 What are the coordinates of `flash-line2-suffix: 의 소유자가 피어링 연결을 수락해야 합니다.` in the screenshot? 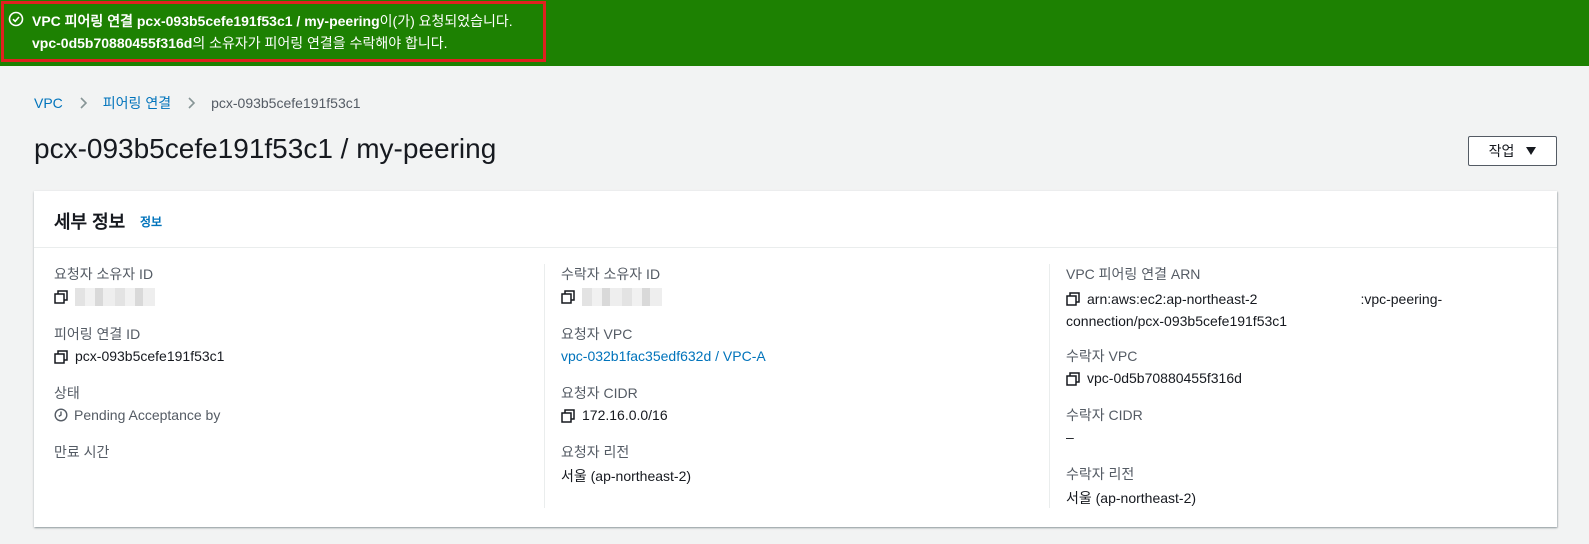 It's located at (320, 43).